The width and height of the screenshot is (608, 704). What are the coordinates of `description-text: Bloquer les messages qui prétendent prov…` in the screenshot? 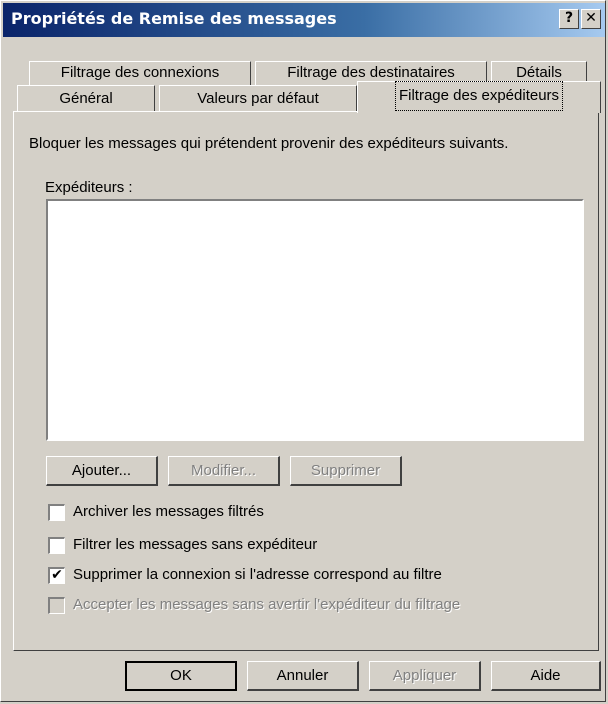 It's located at (269, 143).